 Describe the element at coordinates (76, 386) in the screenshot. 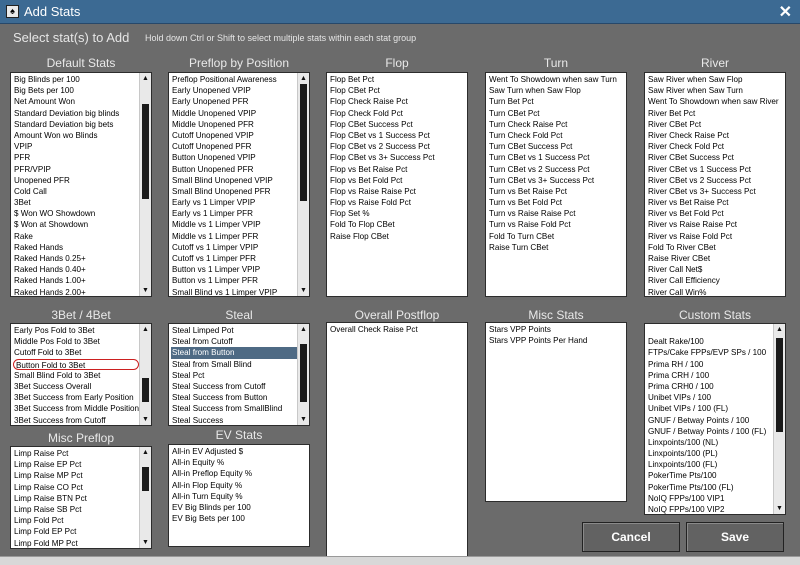

I see `stat-item: 3Bet Success Overall` at that location.